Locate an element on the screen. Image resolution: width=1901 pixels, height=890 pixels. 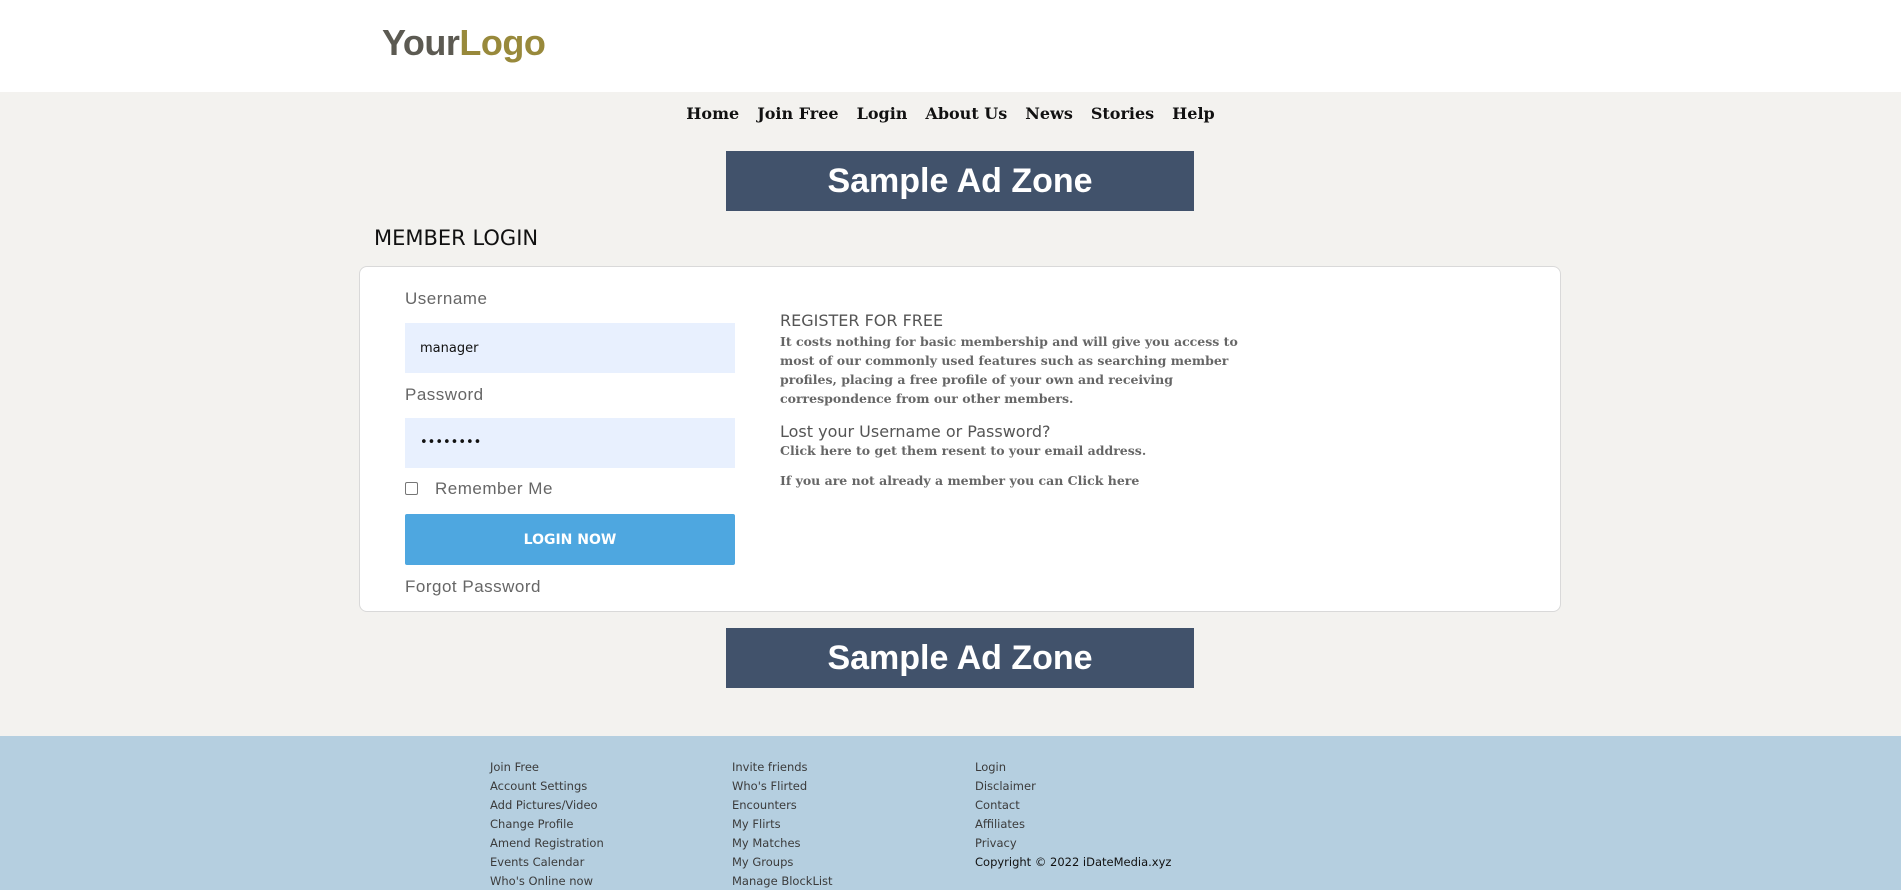
password-input: •••••••• is located at coordinates (570, 443).